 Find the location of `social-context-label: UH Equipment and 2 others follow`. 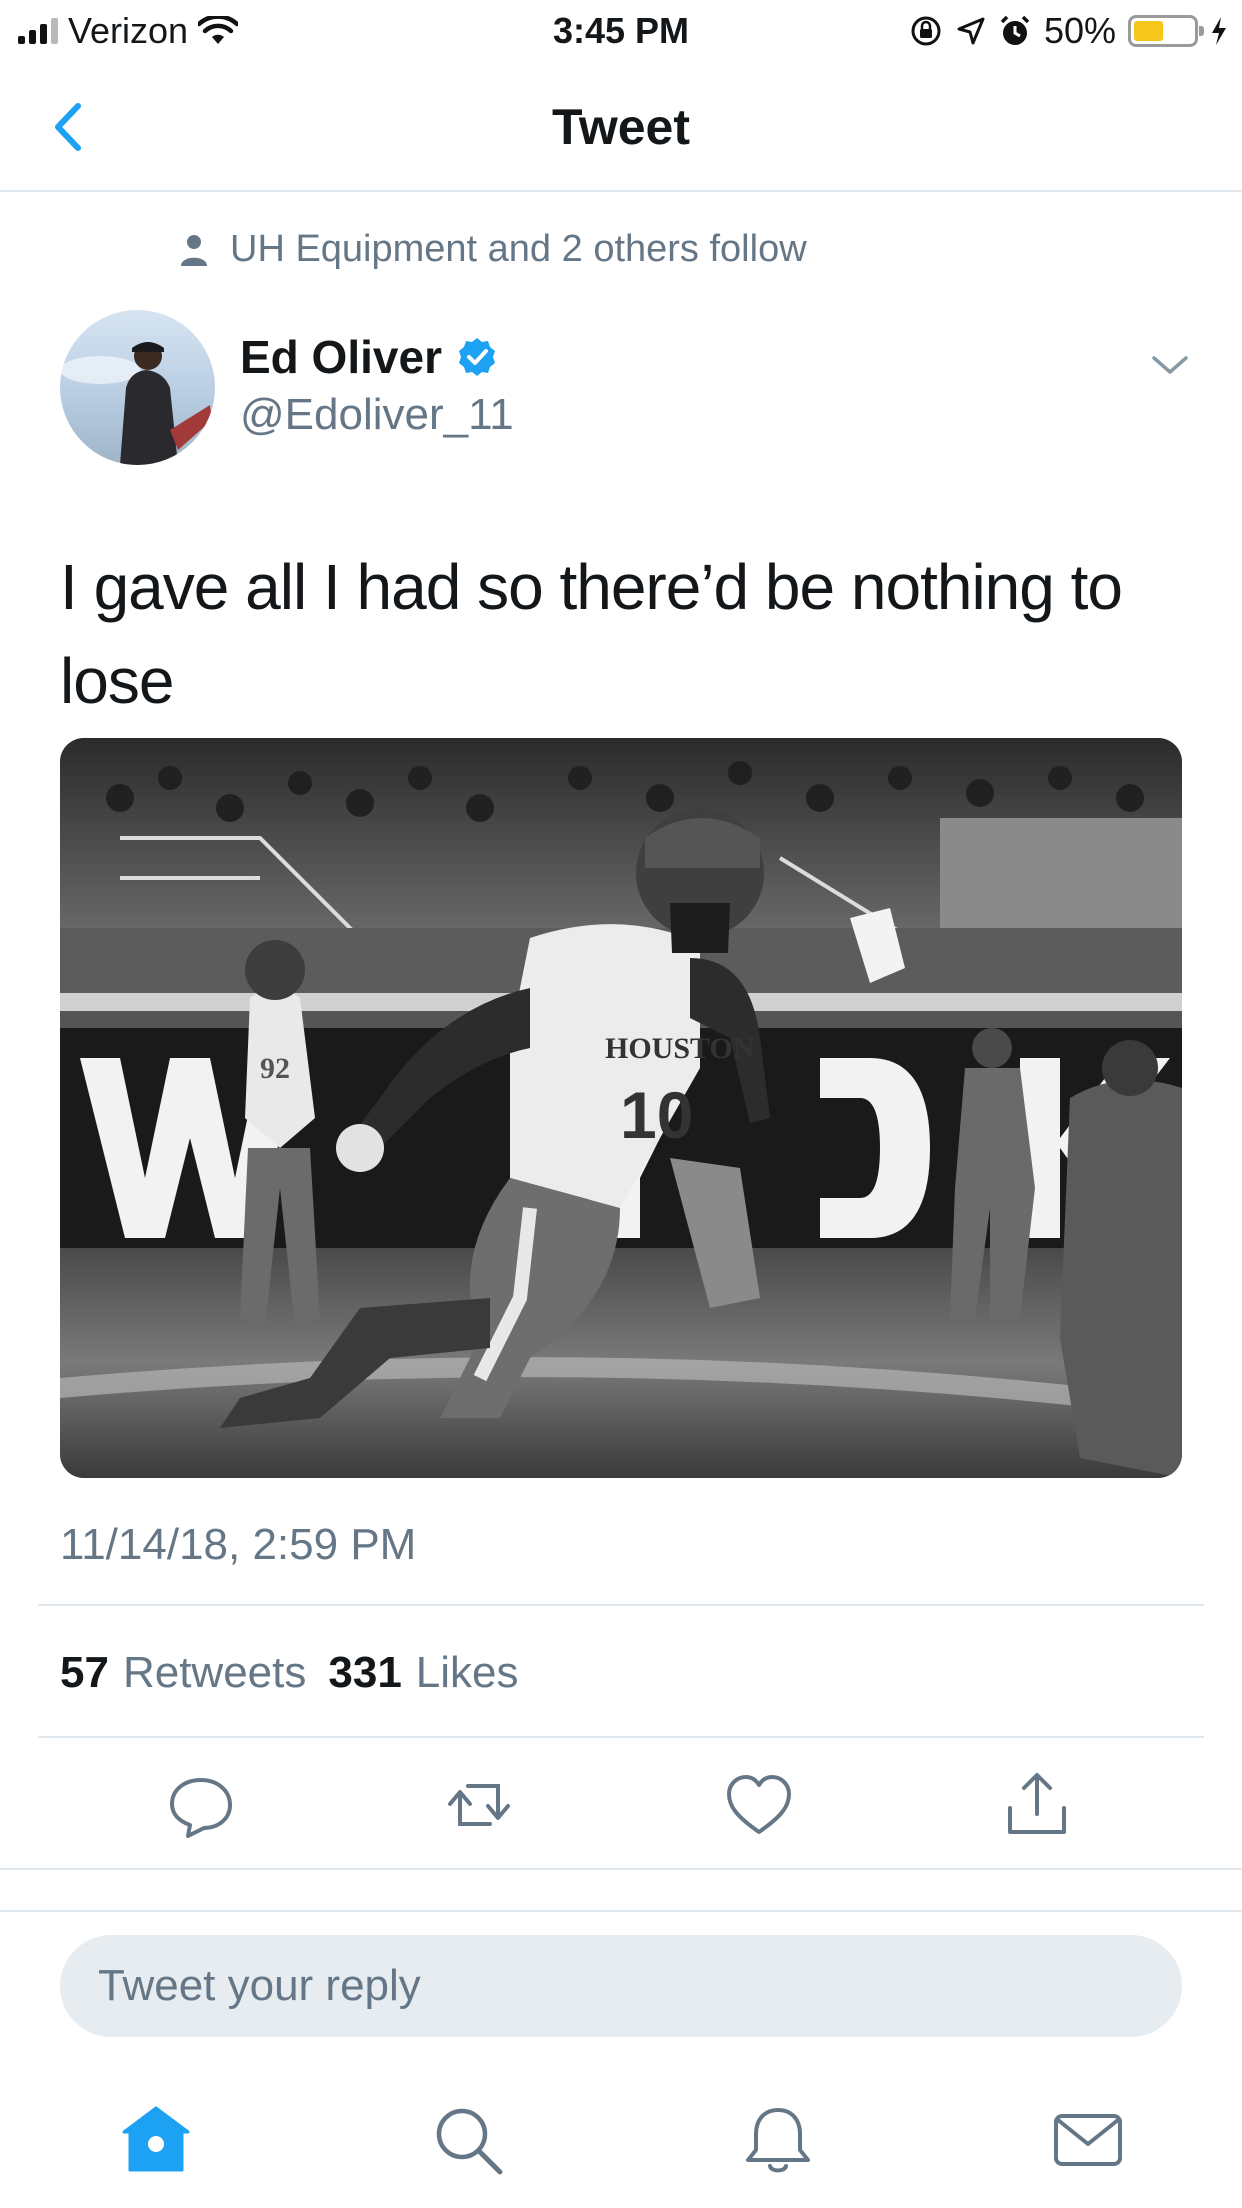

social-context-label: UH Equipment and 2 others follow is located at coordinates (518, 249).